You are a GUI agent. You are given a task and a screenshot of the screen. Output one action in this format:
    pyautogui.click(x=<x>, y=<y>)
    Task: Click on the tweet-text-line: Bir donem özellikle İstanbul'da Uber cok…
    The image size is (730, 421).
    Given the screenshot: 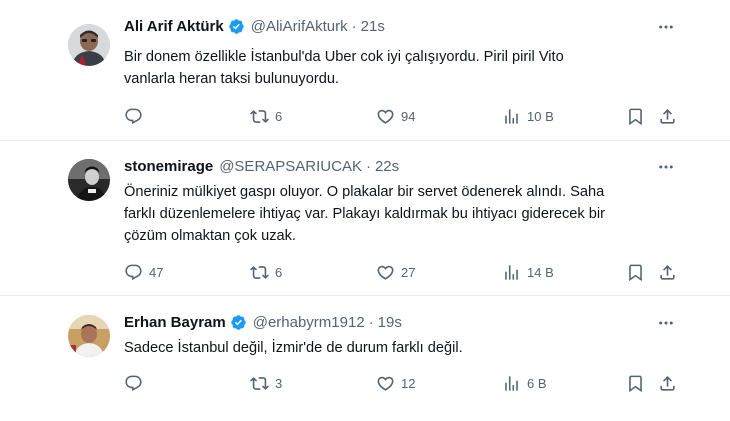 What is the action you would take?
    pyautogui.click(x=344, y=57)
    